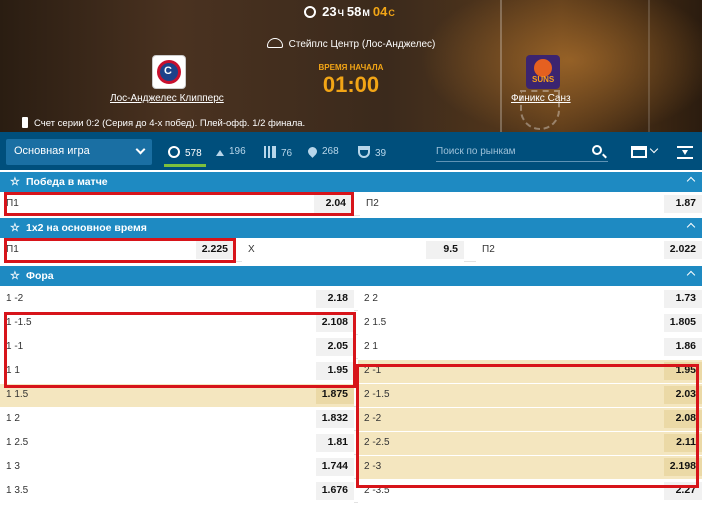  I want to click on outcome-team1: 1 -2 2.18, so click(177, 299).